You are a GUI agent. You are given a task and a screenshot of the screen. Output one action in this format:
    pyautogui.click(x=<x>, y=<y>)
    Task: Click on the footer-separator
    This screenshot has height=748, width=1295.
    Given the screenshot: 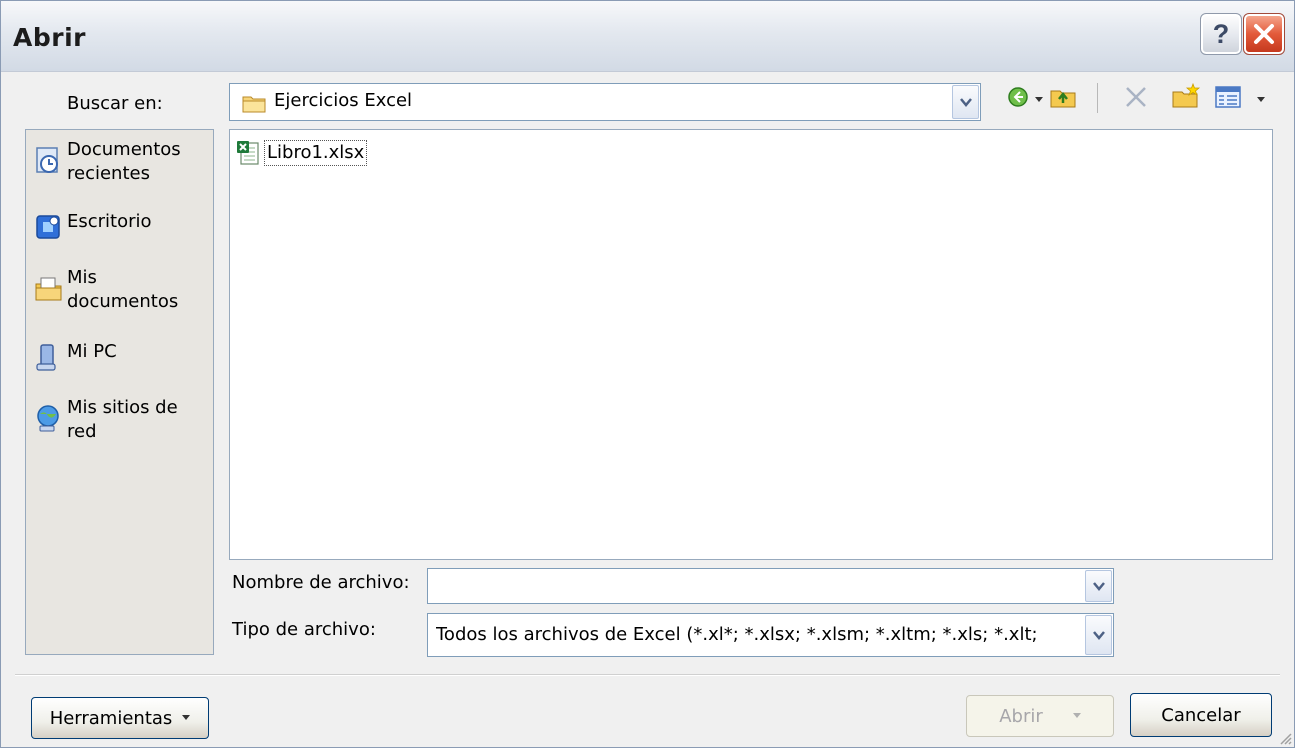 What is the action you would take?
    pyautogui.click(x=647, y=675)
    